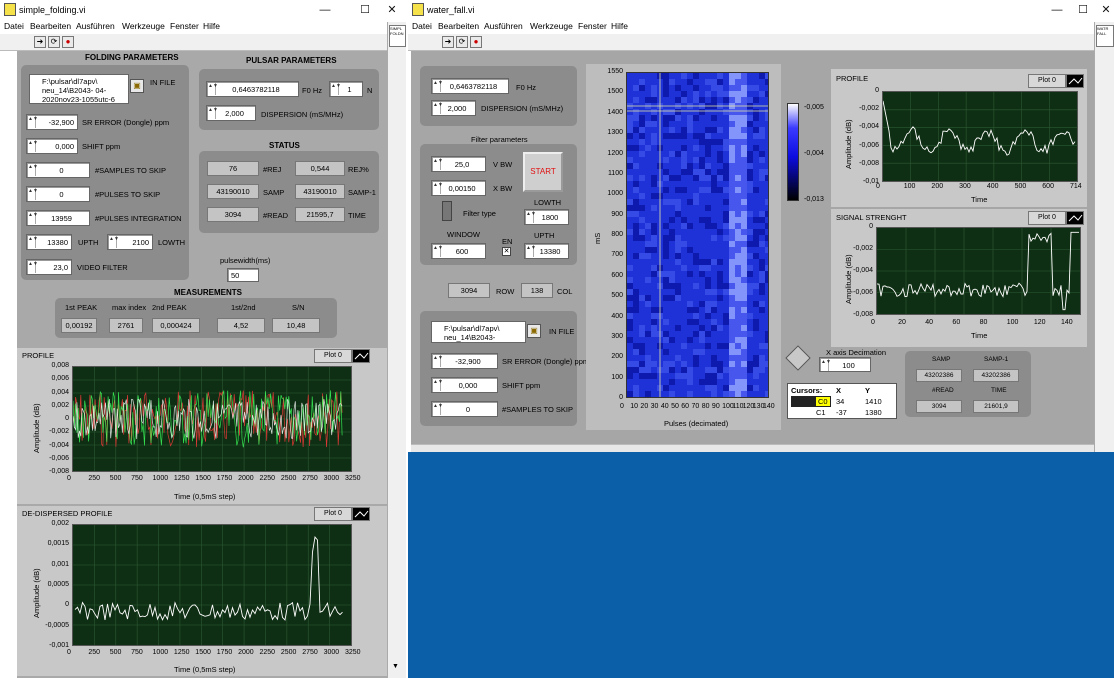  What do you see at coordinates (697, 235) in the screenshot?
I see `waterfall-plot-area` at bounding box center [697, 235].